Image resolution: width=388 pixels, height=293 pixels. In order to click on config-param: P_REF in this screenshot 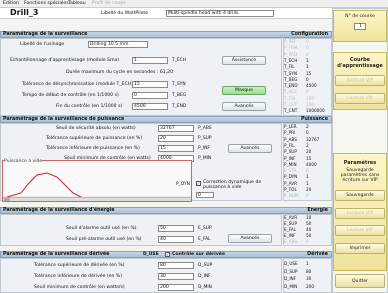, I will do `click(290, 41)`.